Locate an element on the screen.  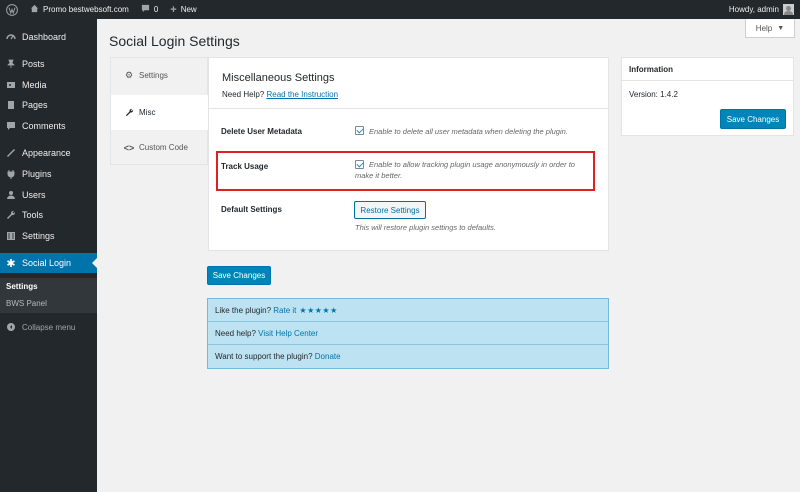
sidebar-item-posts: Posts is located at coordinates (48, 64).